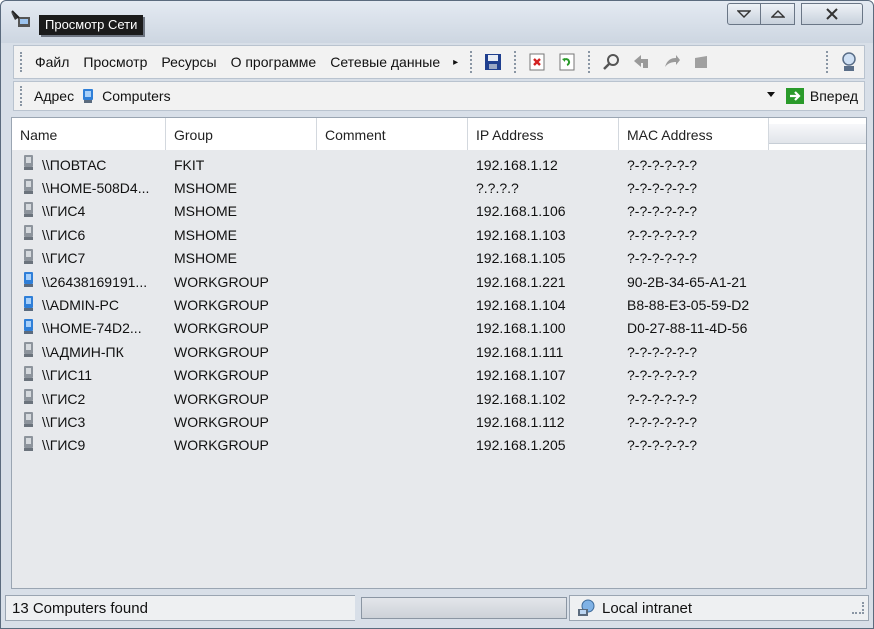  Describe the element at coordinates (832, 14) in the screenshot. I see `close-button` at that location.